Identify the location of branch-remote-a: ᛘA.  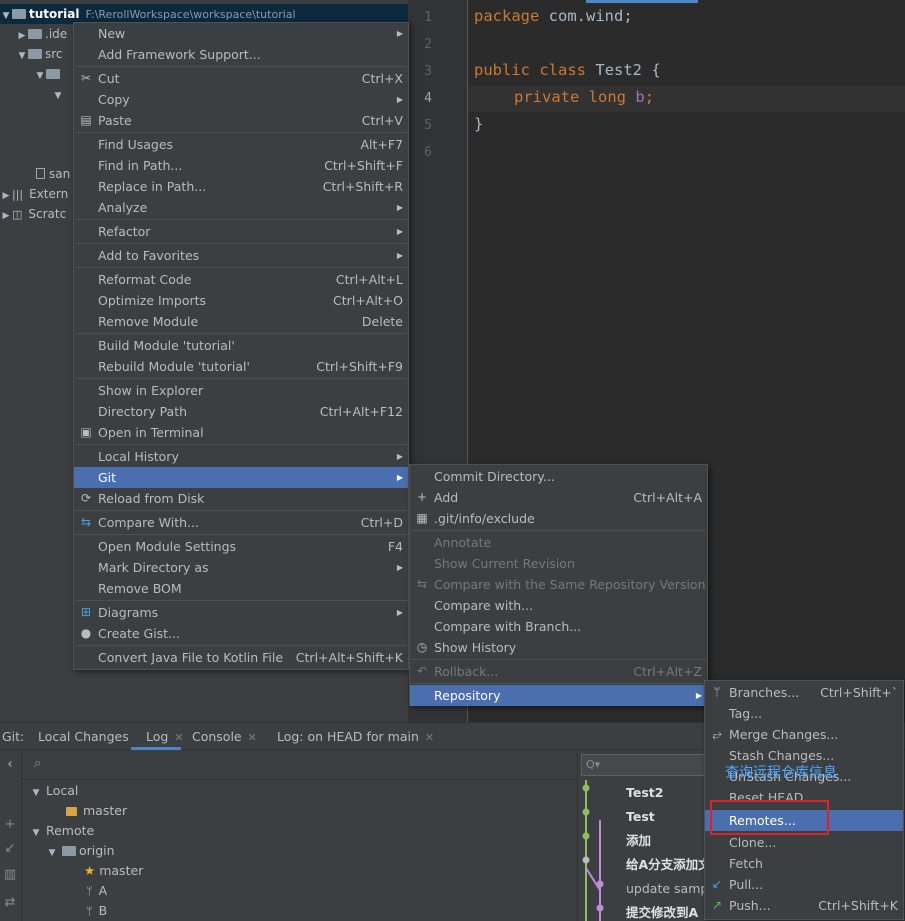
(96, 891).